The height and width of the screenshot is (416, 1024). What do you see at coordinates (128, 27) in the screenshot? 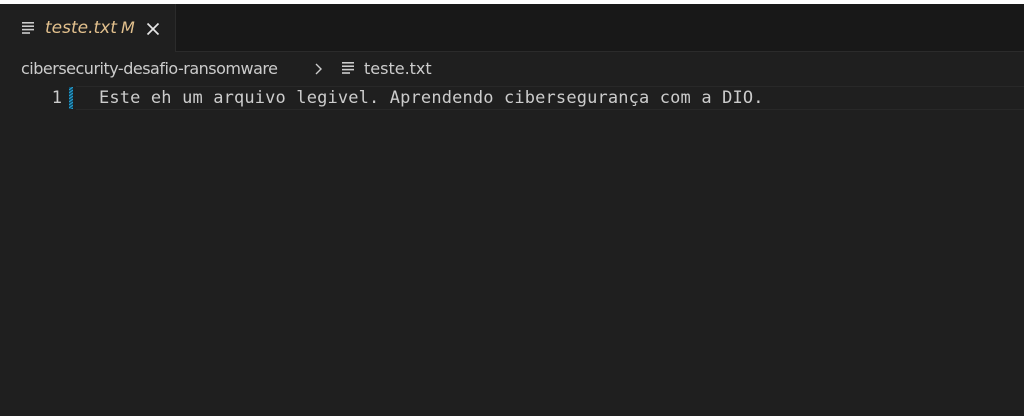
I see `modified-indicator: M` at bounding box center [128, 27].